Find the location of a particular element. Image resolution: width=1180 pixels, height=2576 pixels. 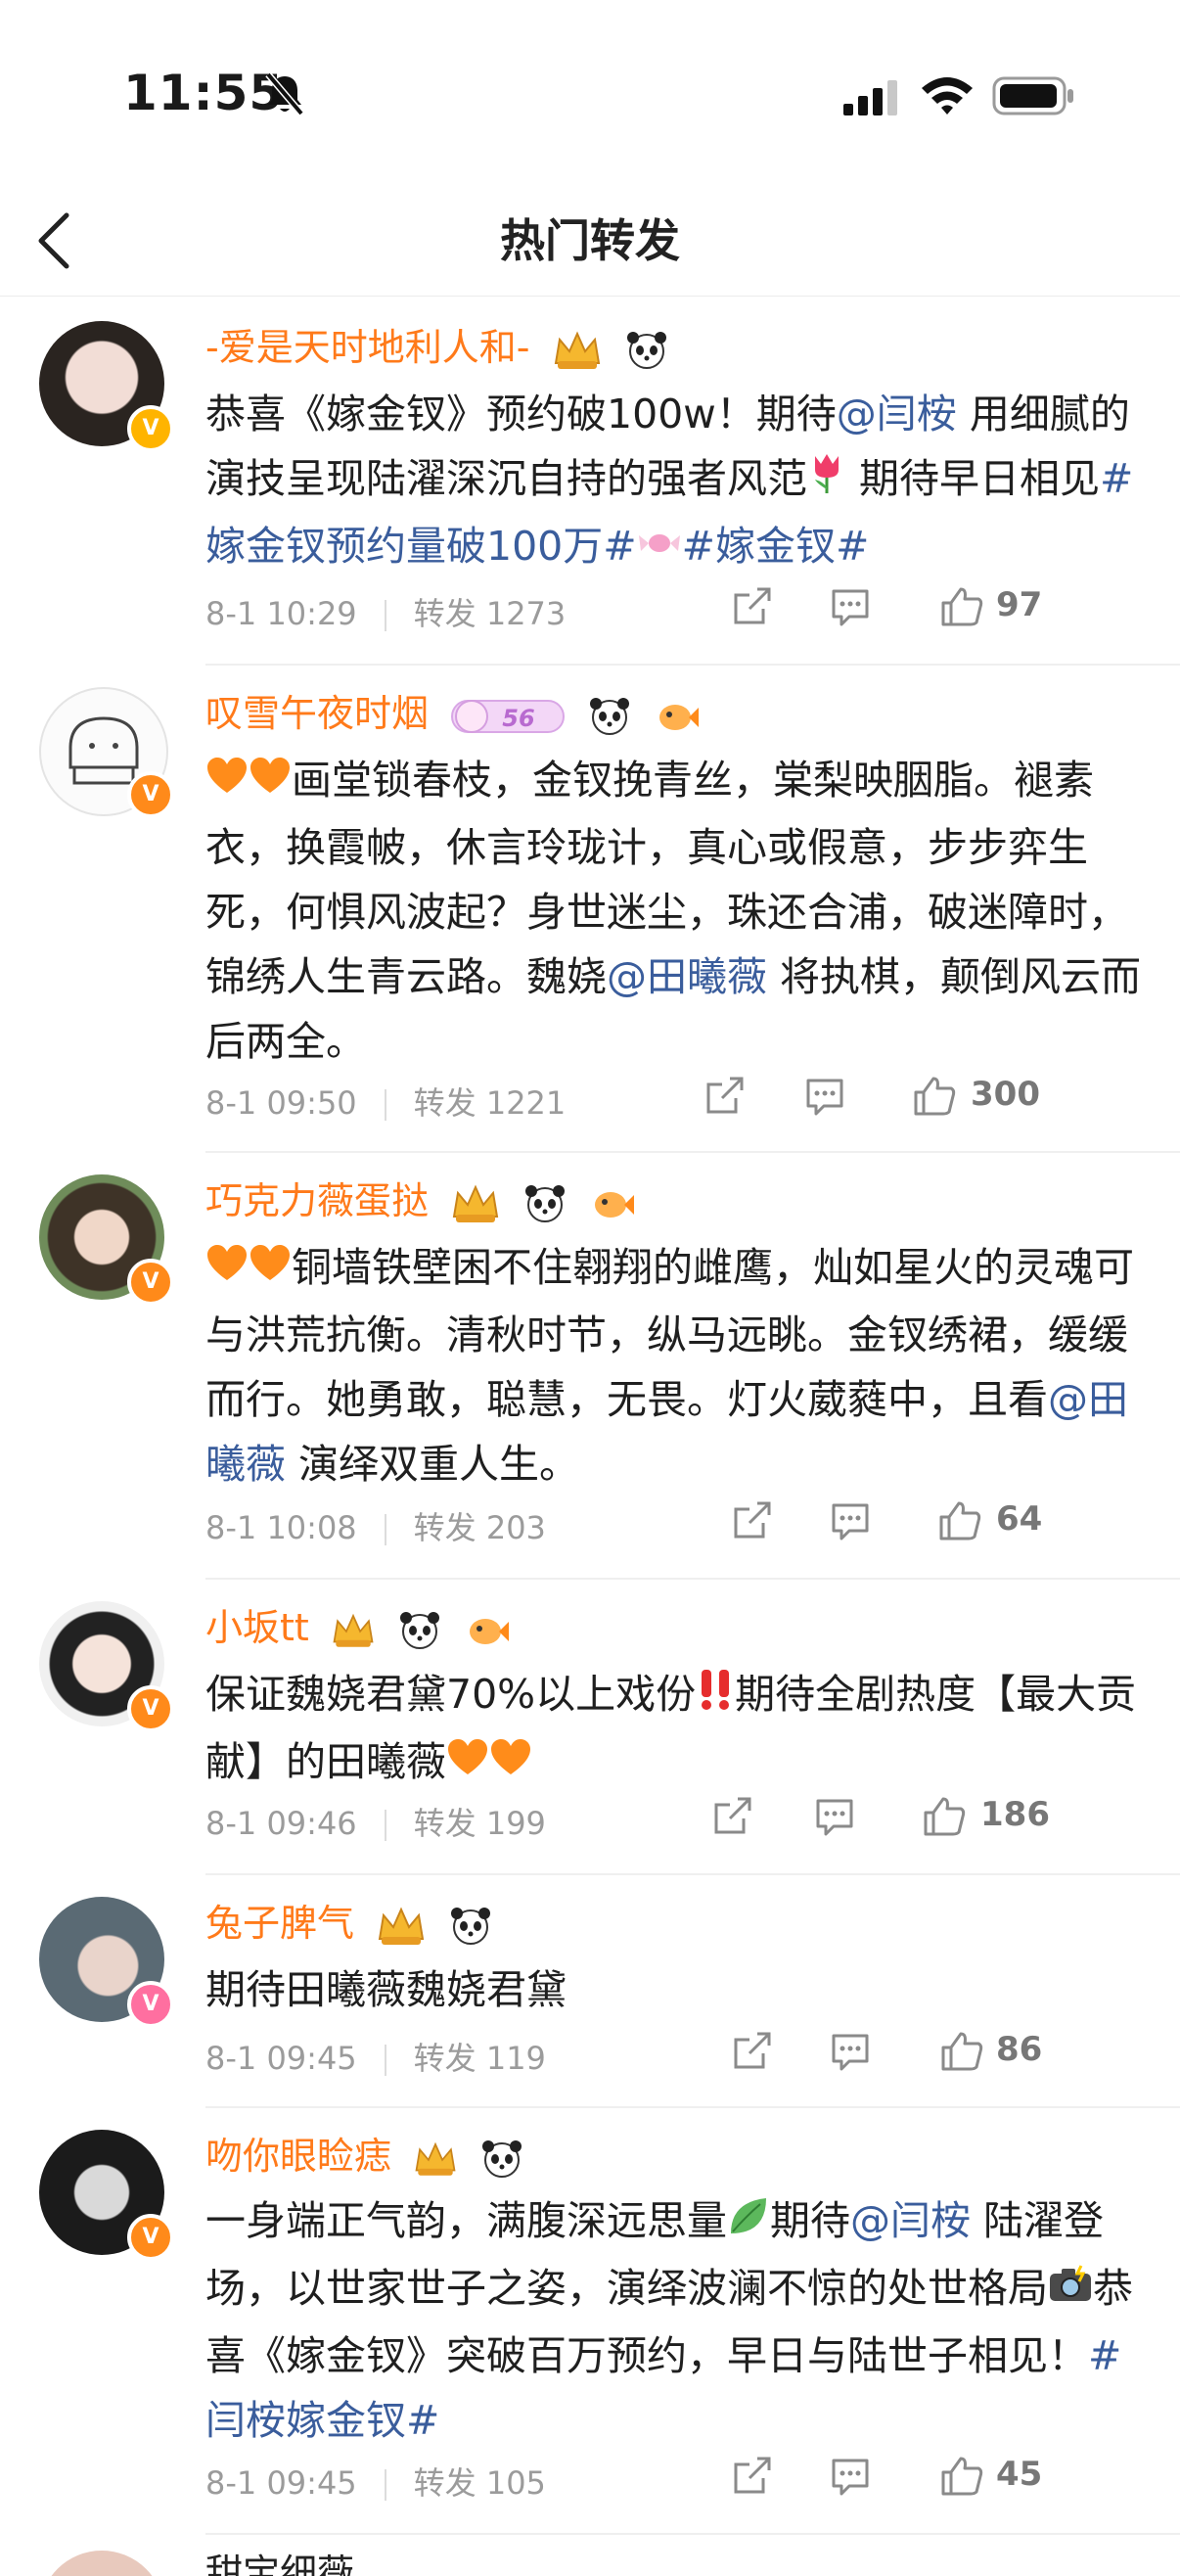

post-date: 8-1 09:46 is located at coordinates (281, 1823).